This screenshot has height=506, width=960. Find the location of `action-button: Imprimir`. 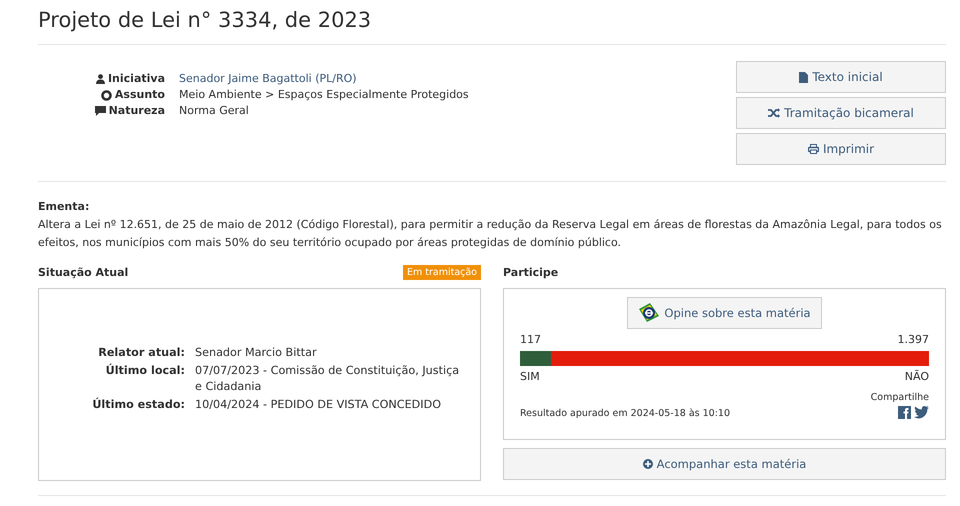

action-button: Imprimir is located at coordinates (841, 149).